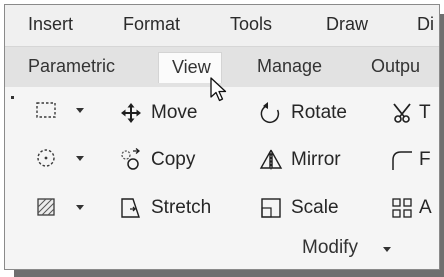 Image resolution: width=444 pixels, height=277 pixels. I want to click on trim-icon, so click(402, 113).